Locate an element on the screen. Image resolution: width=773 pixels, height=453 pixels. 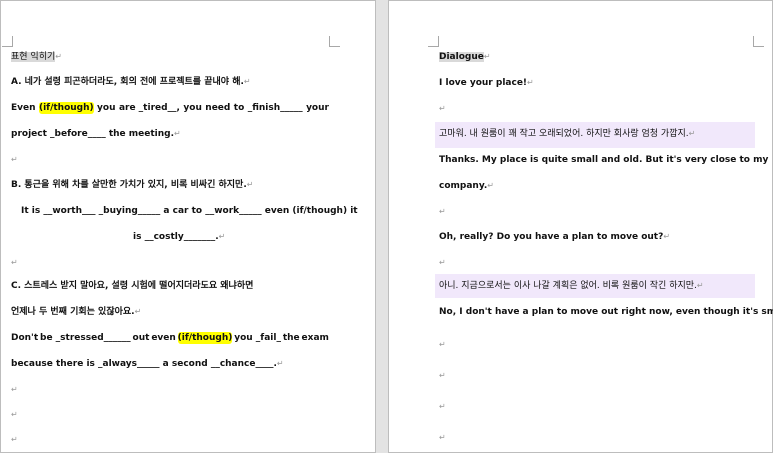
word: need is located at coordinates (218, 108).